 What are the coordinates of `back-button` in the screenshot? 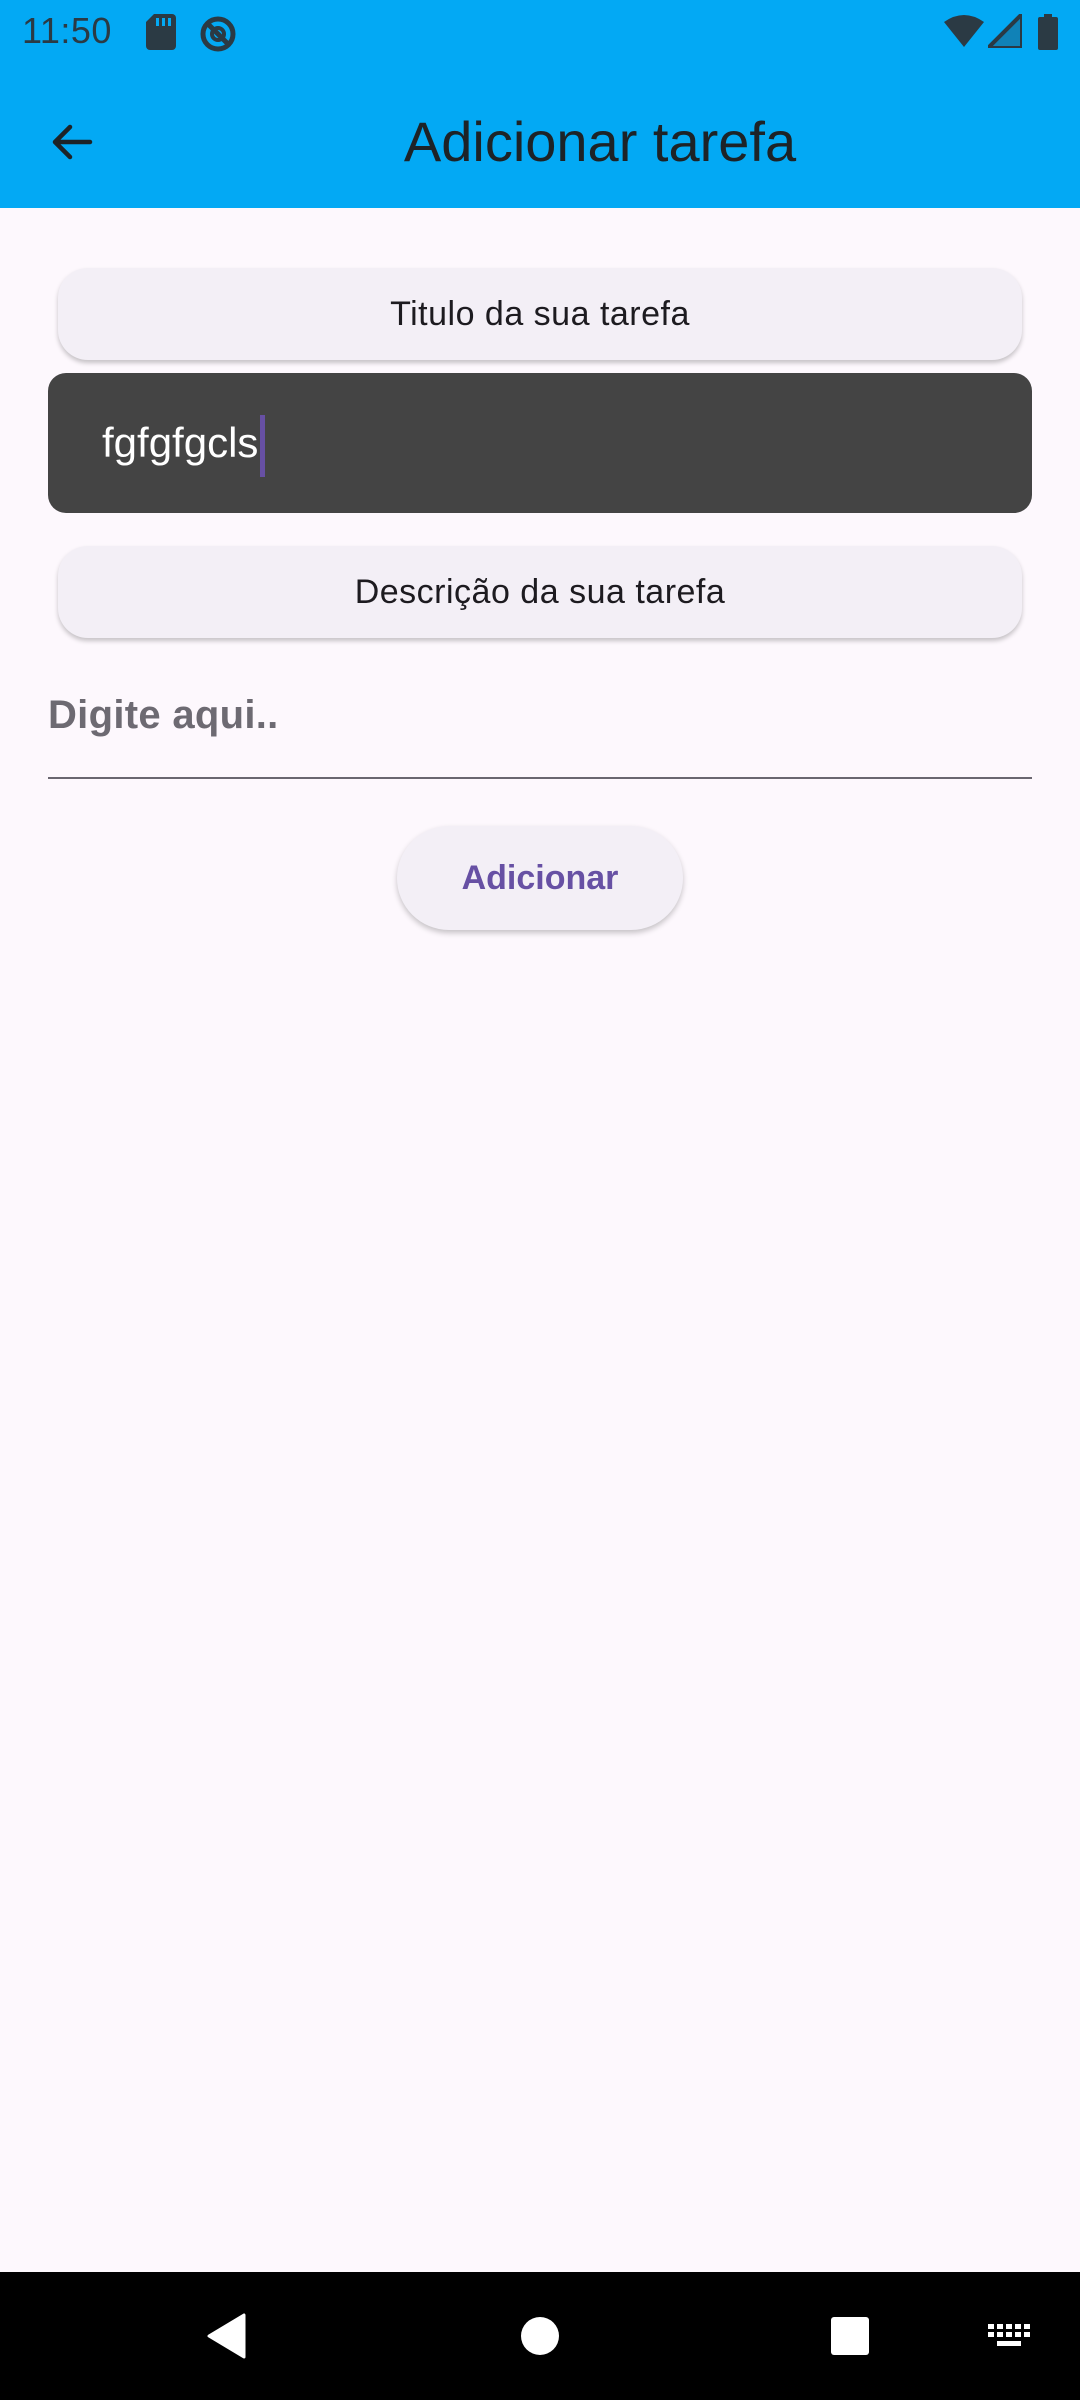 It's located at (72, 142).